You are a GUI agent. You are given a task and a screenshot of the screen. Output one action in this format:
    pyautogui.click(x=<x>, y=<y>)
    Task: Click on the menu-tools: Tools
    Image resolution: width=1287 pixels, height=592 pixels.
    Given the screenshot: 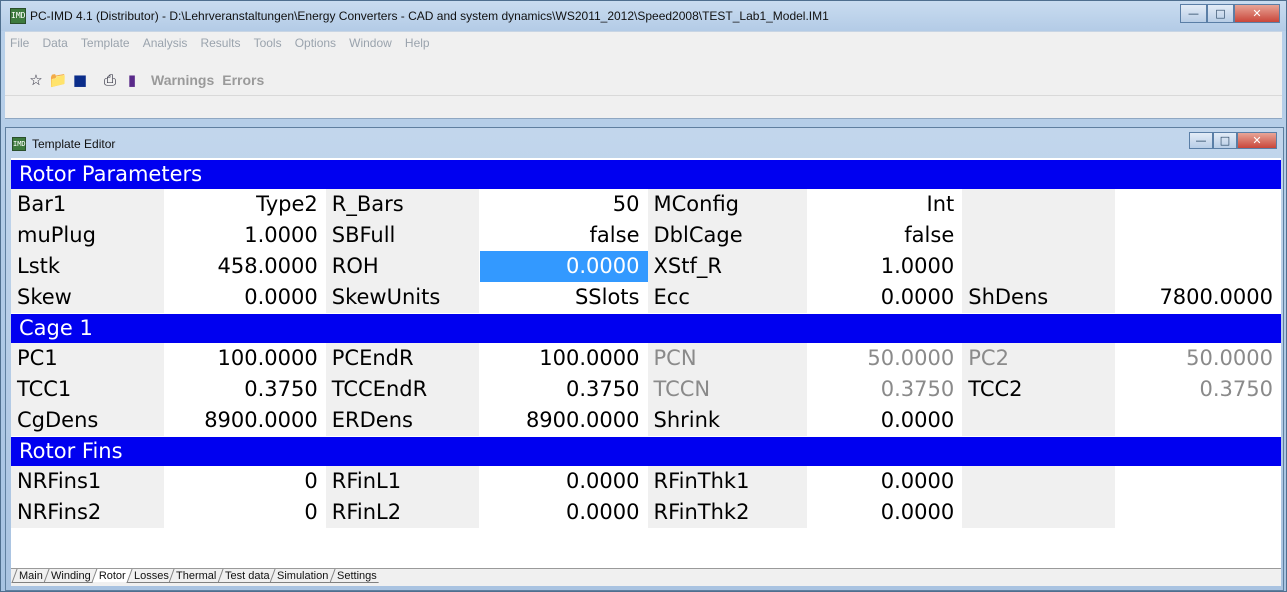 What is the action you would take?
    pyautogui.click(x=267, y=41)
    